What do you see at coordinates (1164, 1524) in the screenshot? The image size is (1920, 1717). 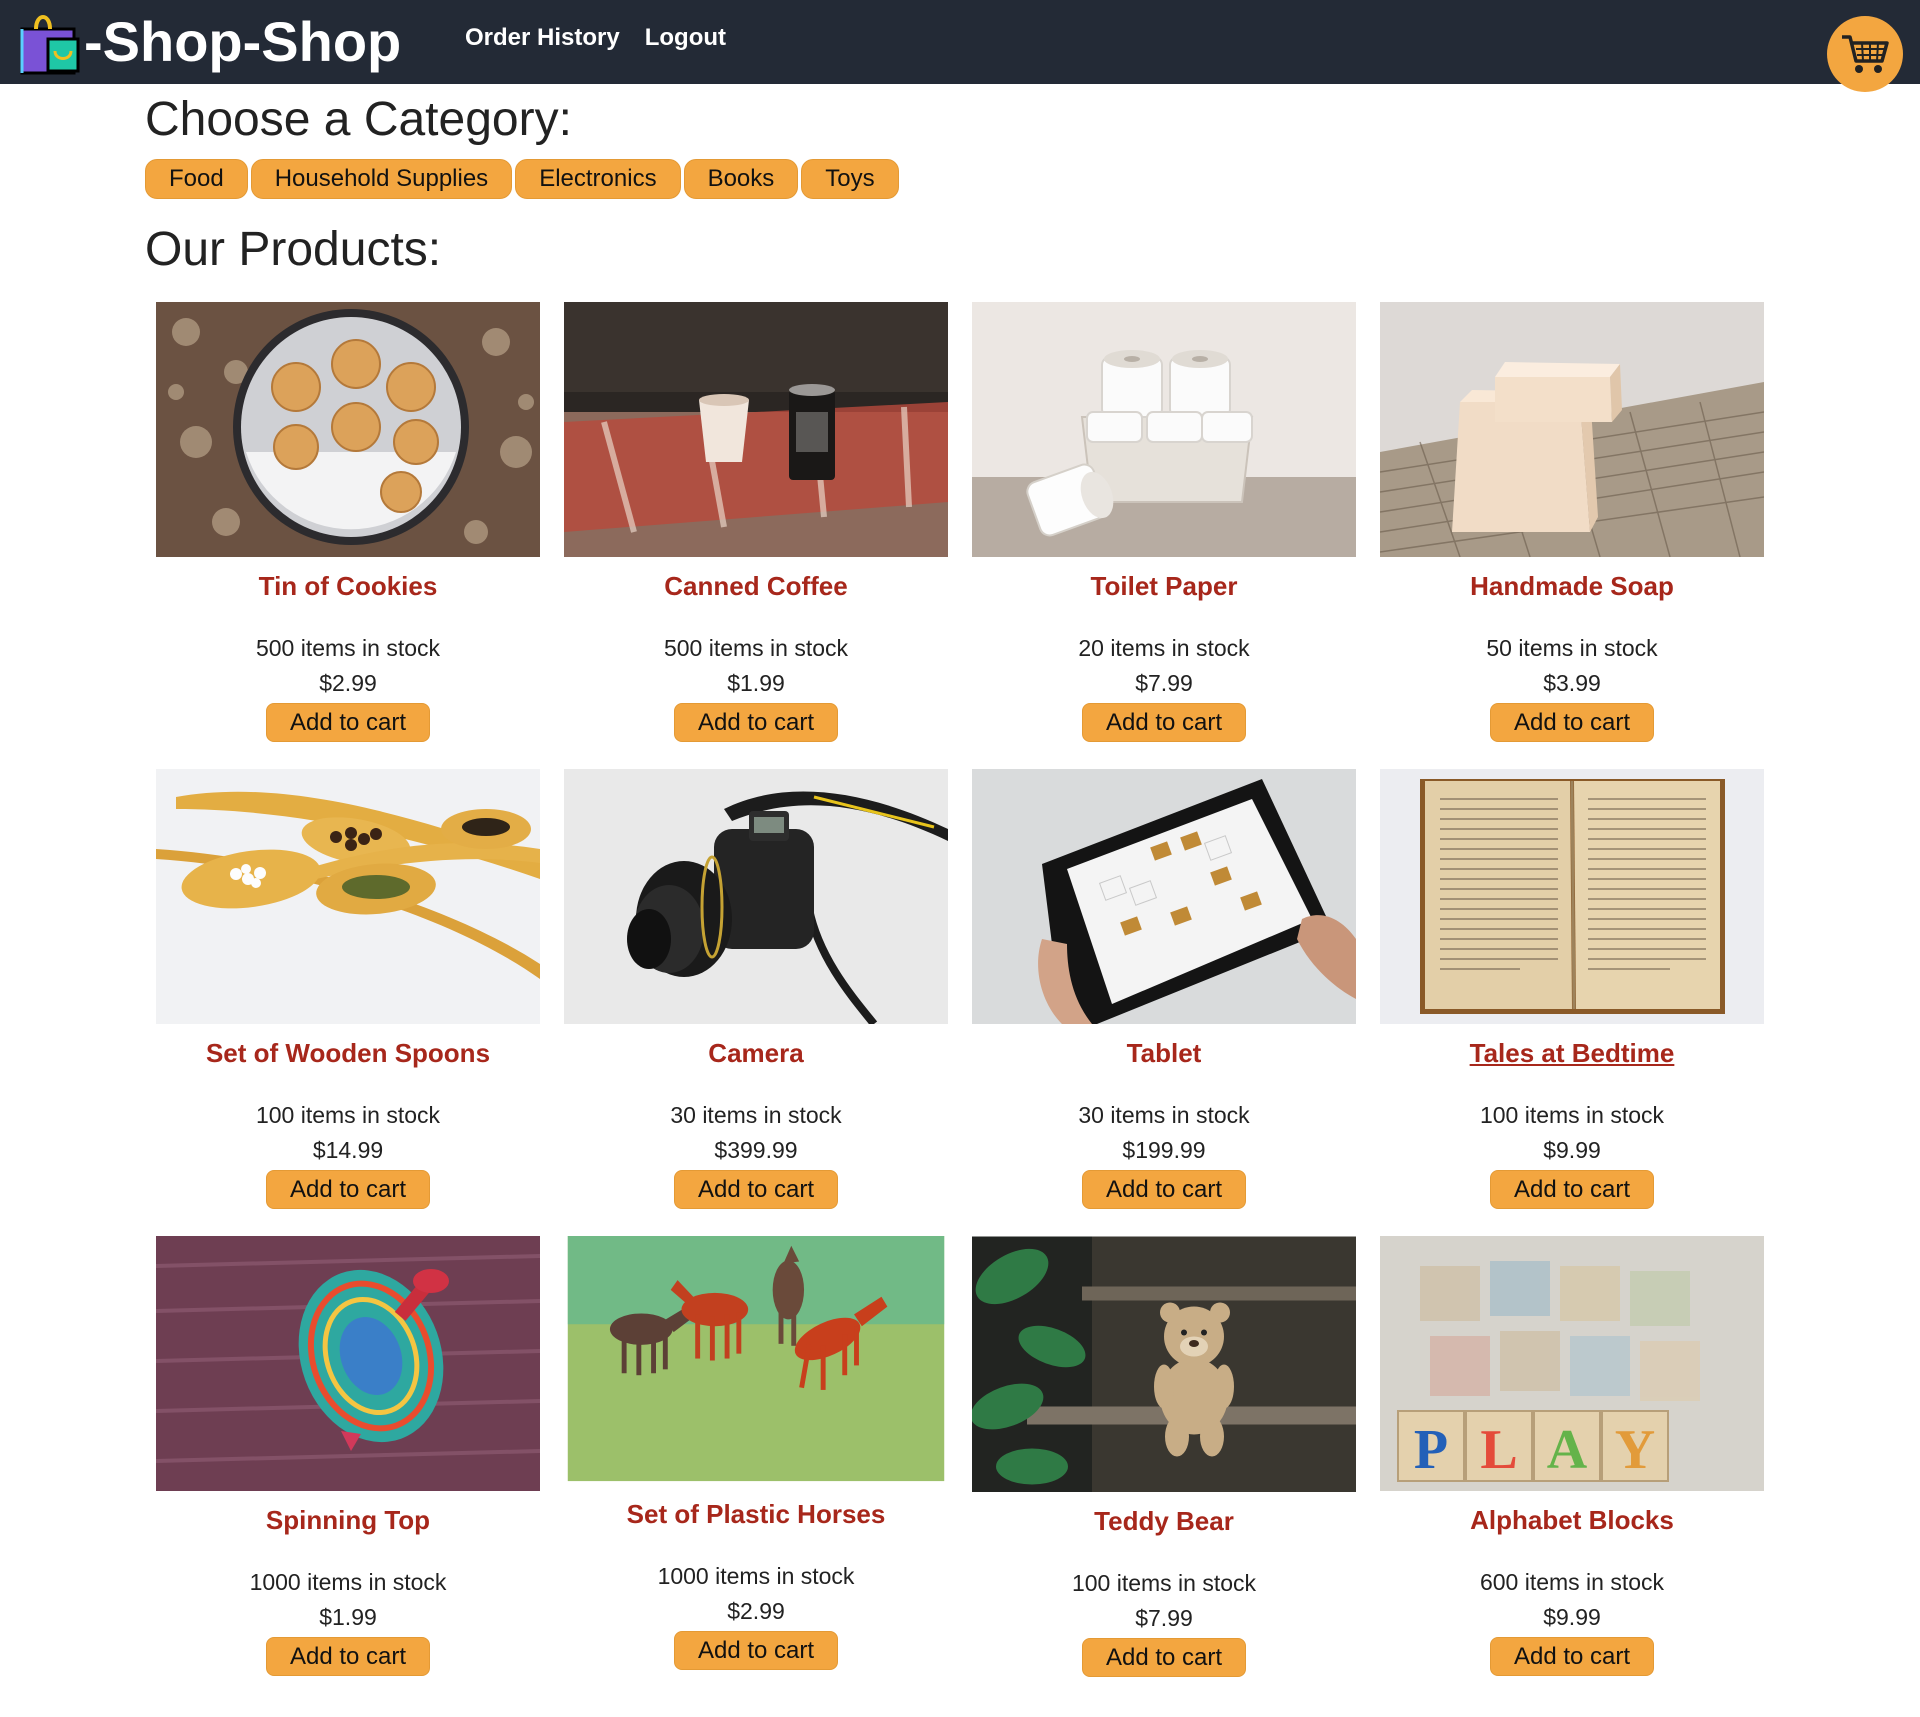 I see `product-name: Teddy Bear` at bounding box center [1164, 1524].